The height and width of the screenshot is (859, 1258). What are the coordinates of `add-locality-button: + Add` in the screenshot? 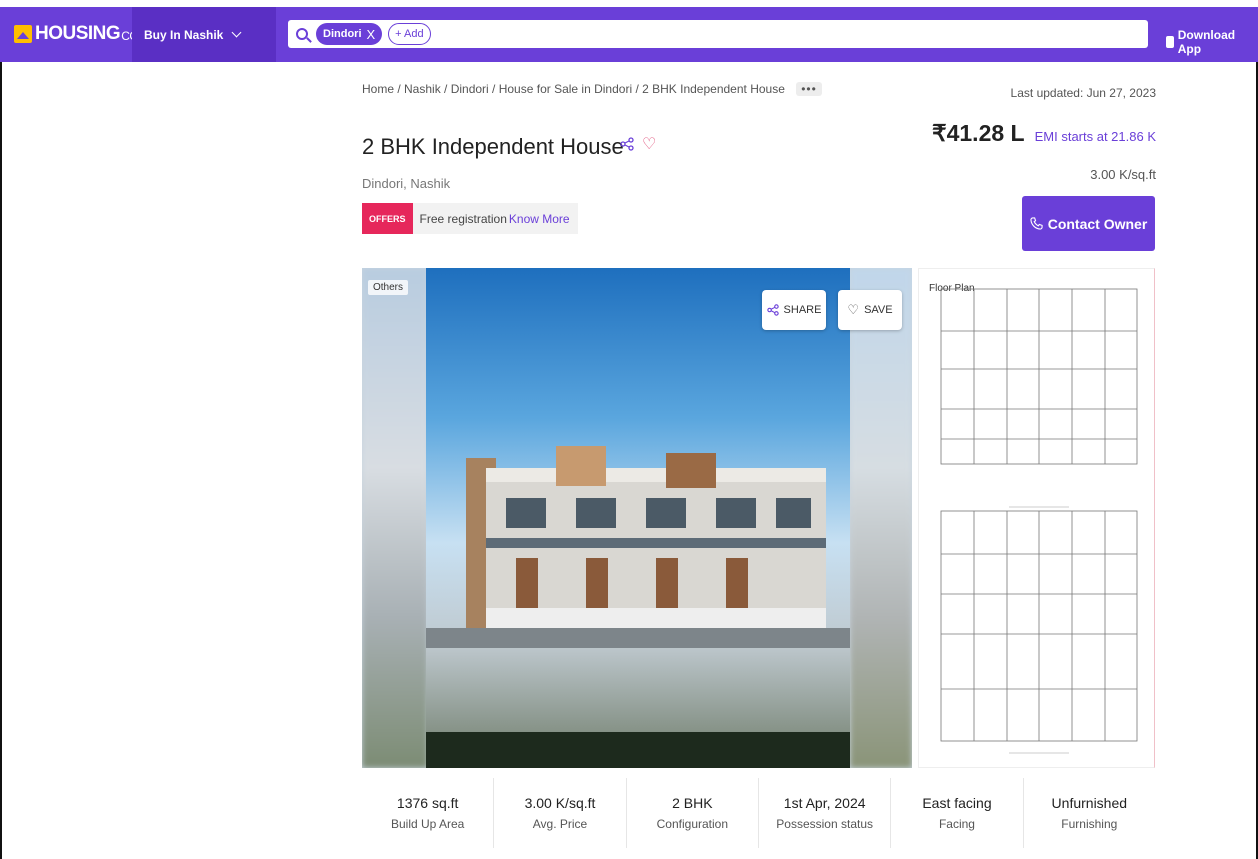 It's located at (409, 34).